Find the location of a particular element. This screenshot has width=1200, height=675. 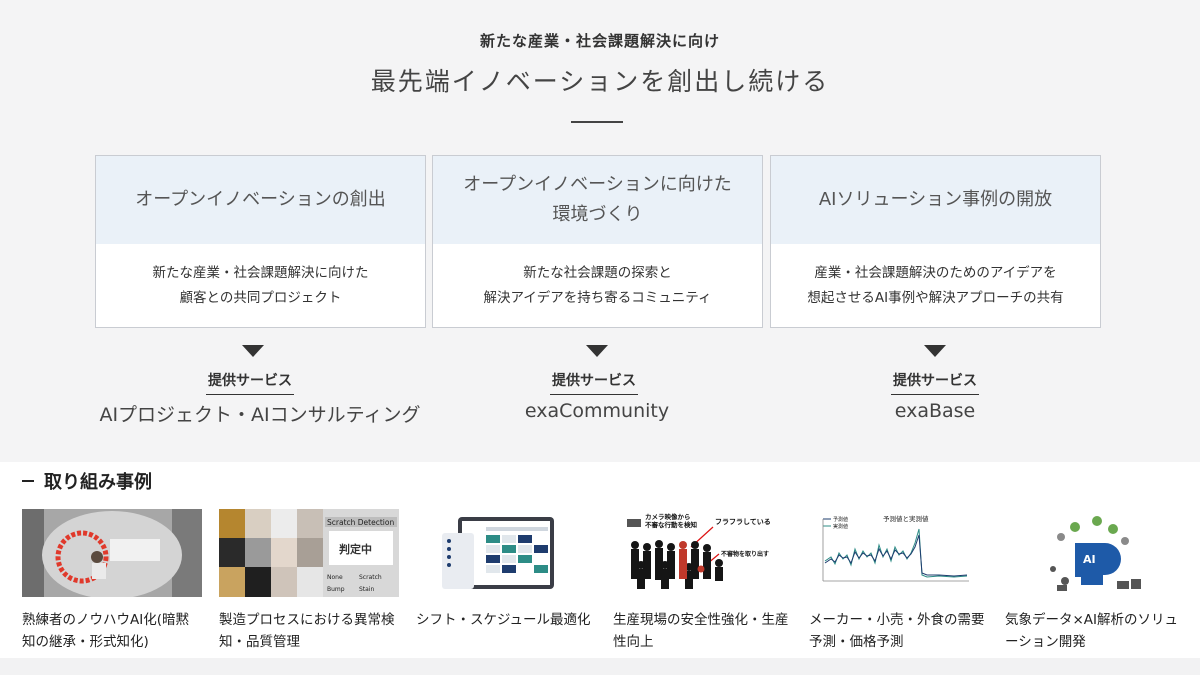

case-studies-title-text: 取り組み事例 is located at coordinates (98, 482).